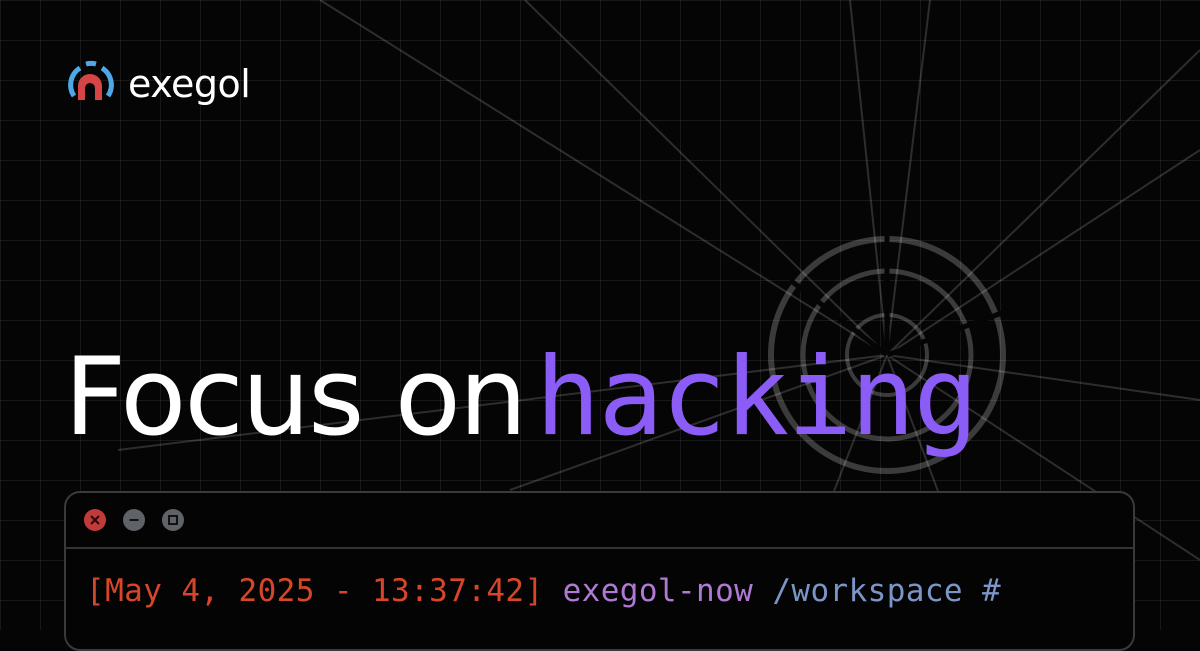 The image size is (1200, 651). What do you see at coordinates (91, 80) in the screenshot?
I see `exegol-logo-icon` at bounding box center [91, 80].